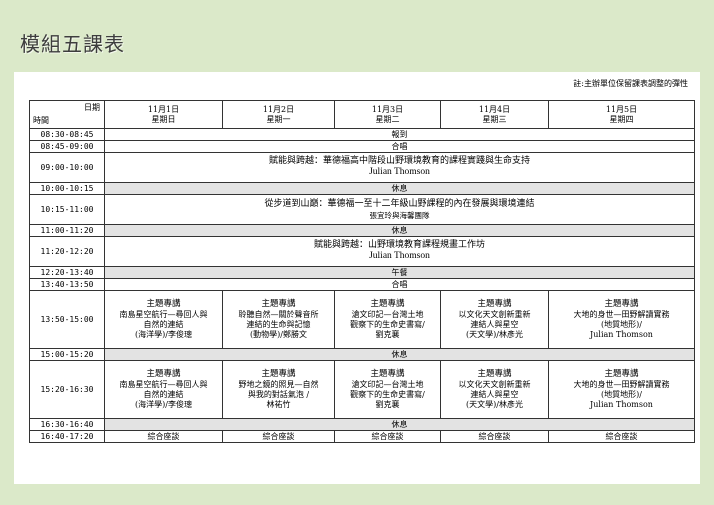 This screenshot has height=505, width=714. I want to click on table-row: 08:45-09:00 合唱, so click(362, 146).